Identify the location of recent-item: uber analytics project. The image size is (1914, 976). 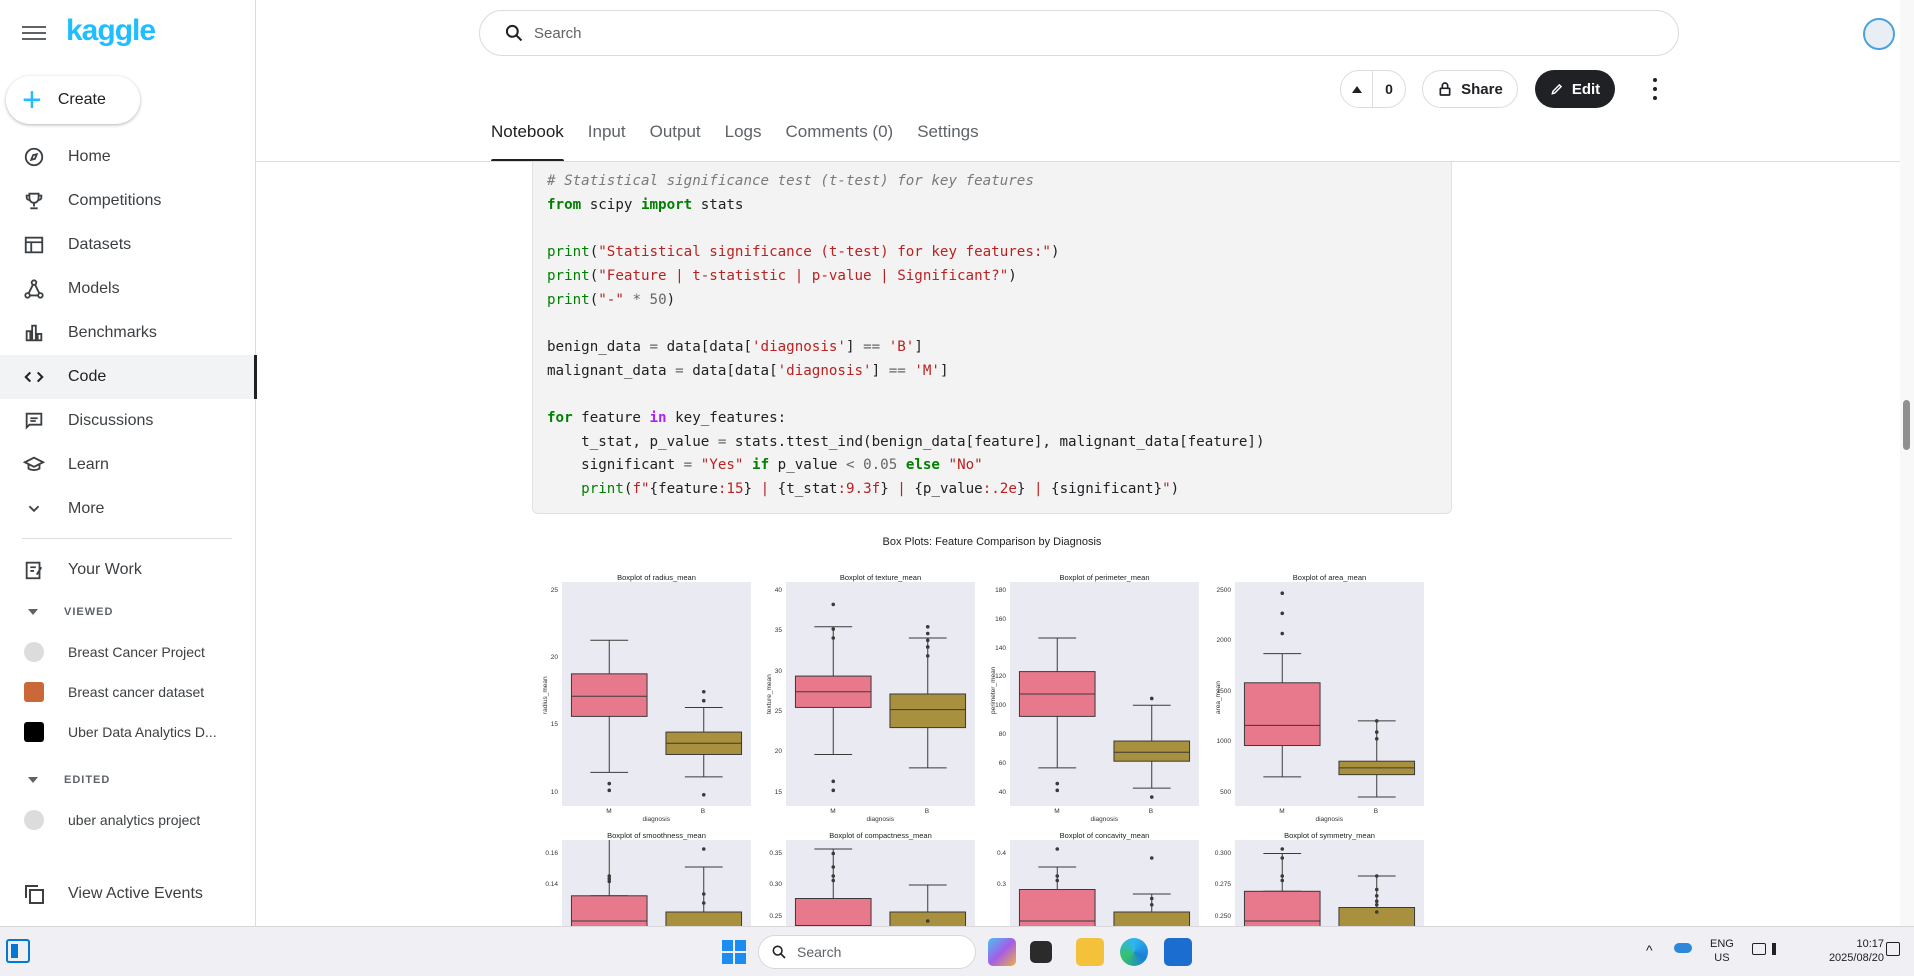
(136, 820).